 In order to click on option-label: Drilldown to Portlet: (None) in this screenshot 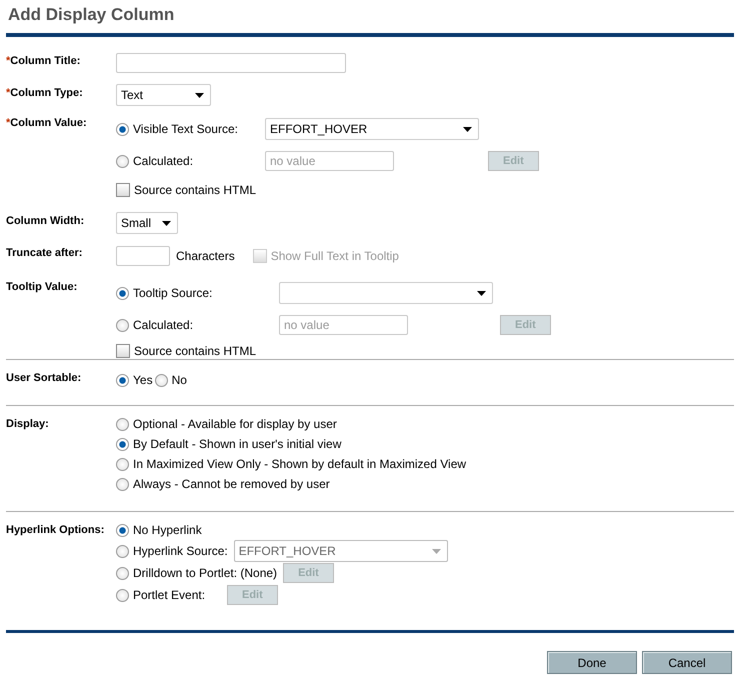, I will do `click(205, 573)`.